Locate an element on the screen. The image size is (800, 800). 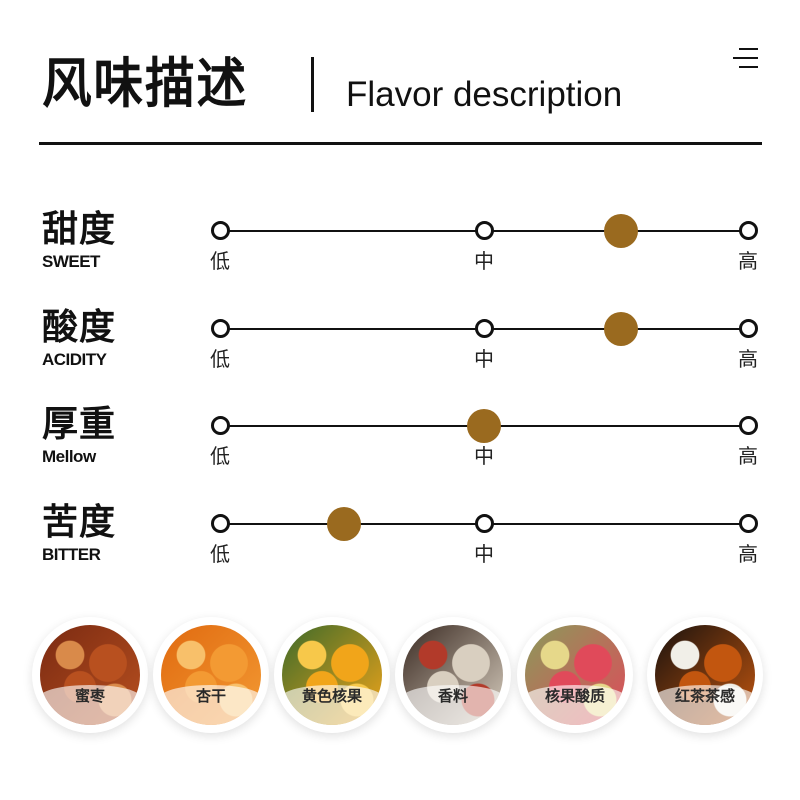
header-divider is located at coordinates (400, 143).